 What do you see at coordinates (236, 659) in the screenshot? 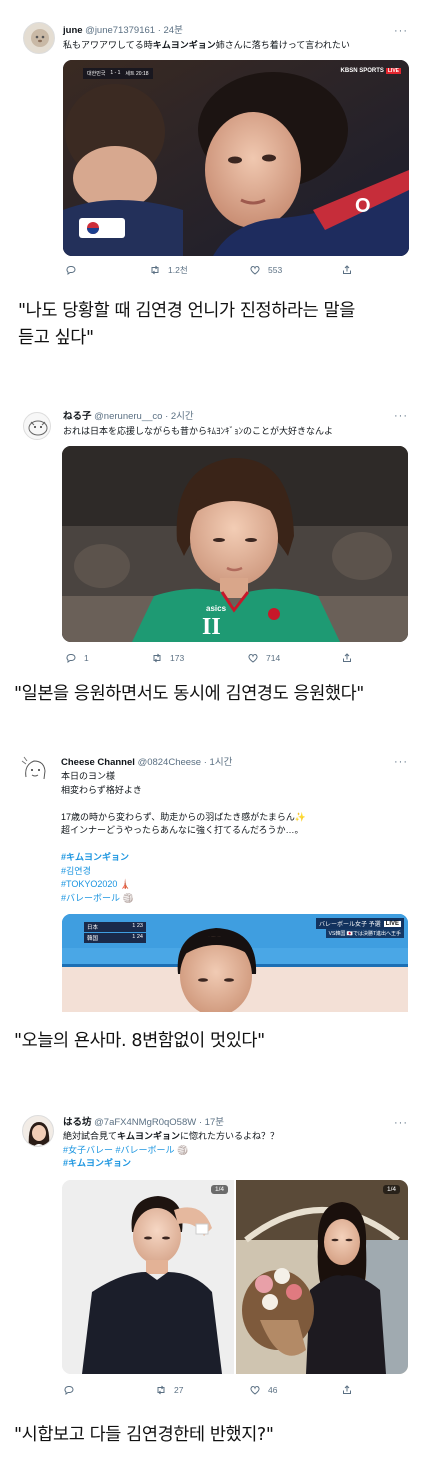
I see `tweet-actions: 1 173 714` at bounding box center [236, 659].